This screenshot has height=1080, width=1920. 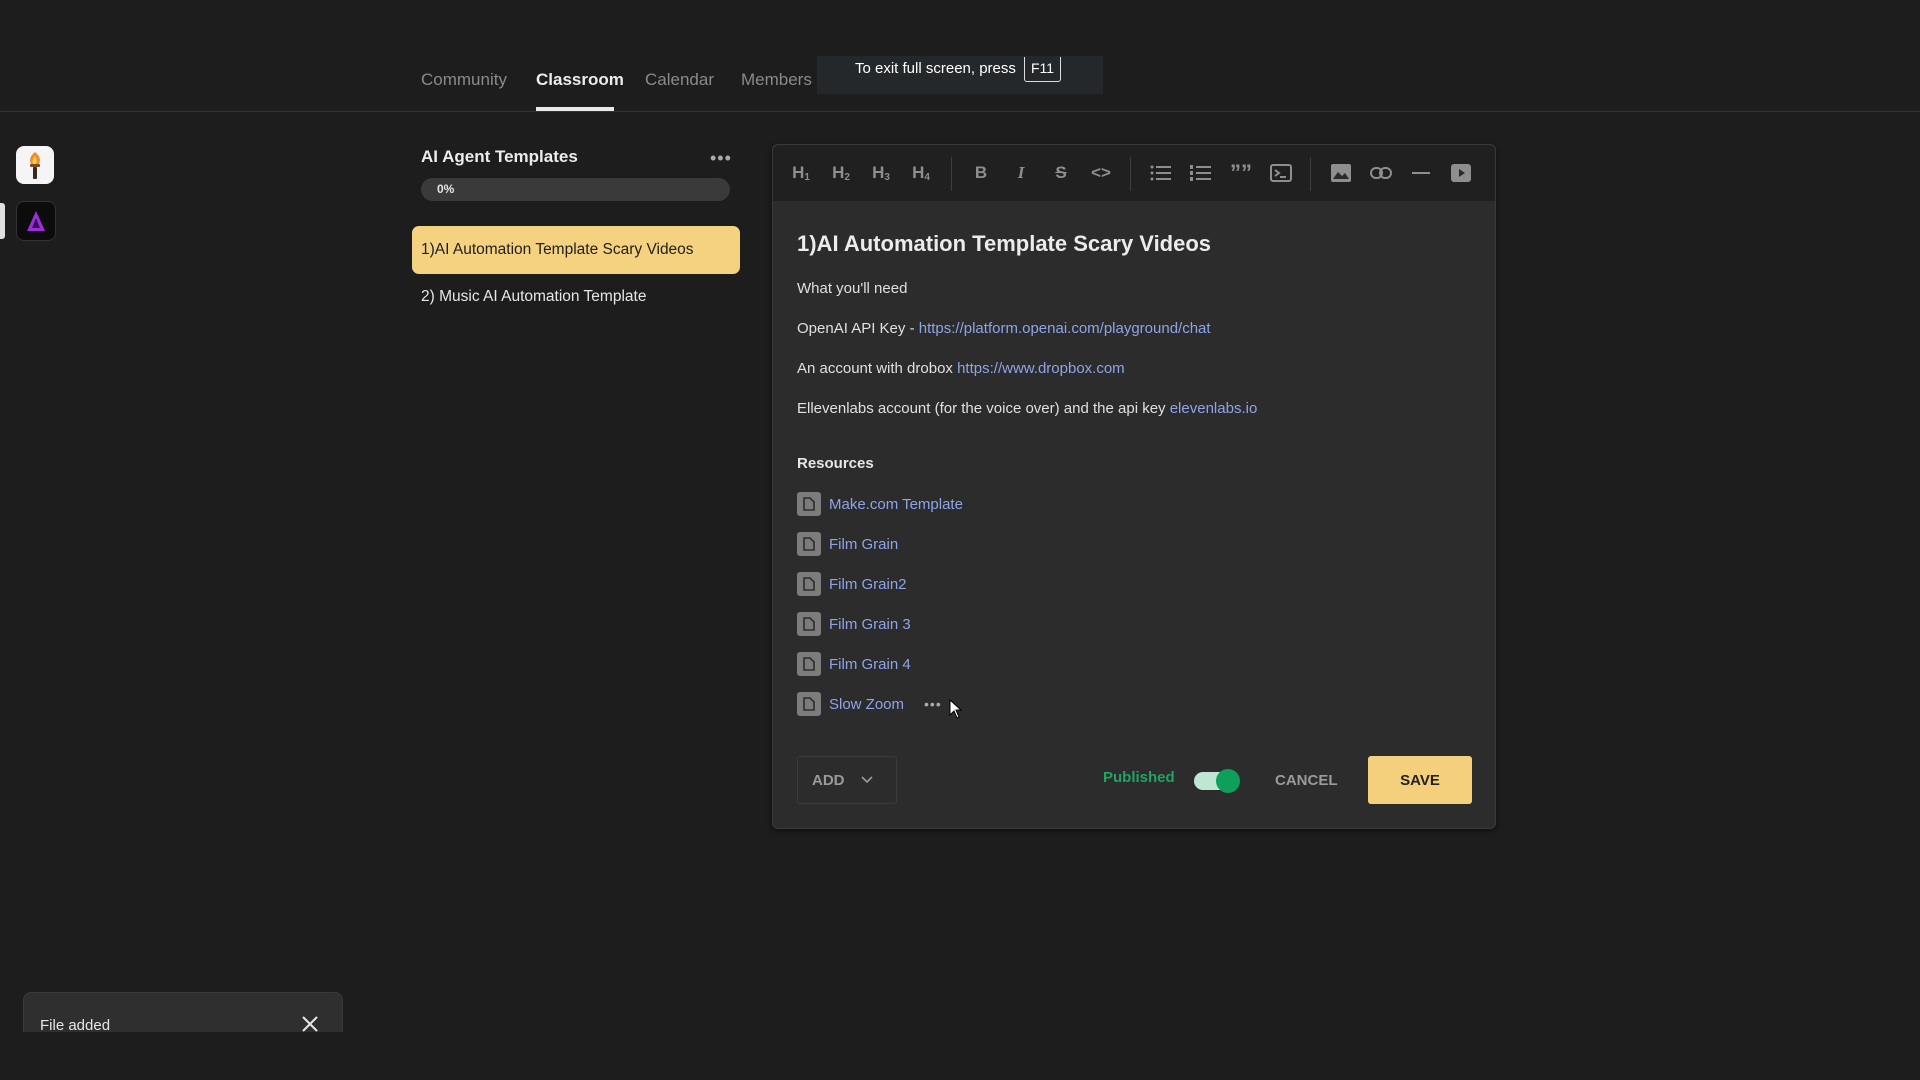 What do you see at coordinates (1228, 781) in the screenshot?
I see `toggle-knob` at bounding box center [1228, 781].